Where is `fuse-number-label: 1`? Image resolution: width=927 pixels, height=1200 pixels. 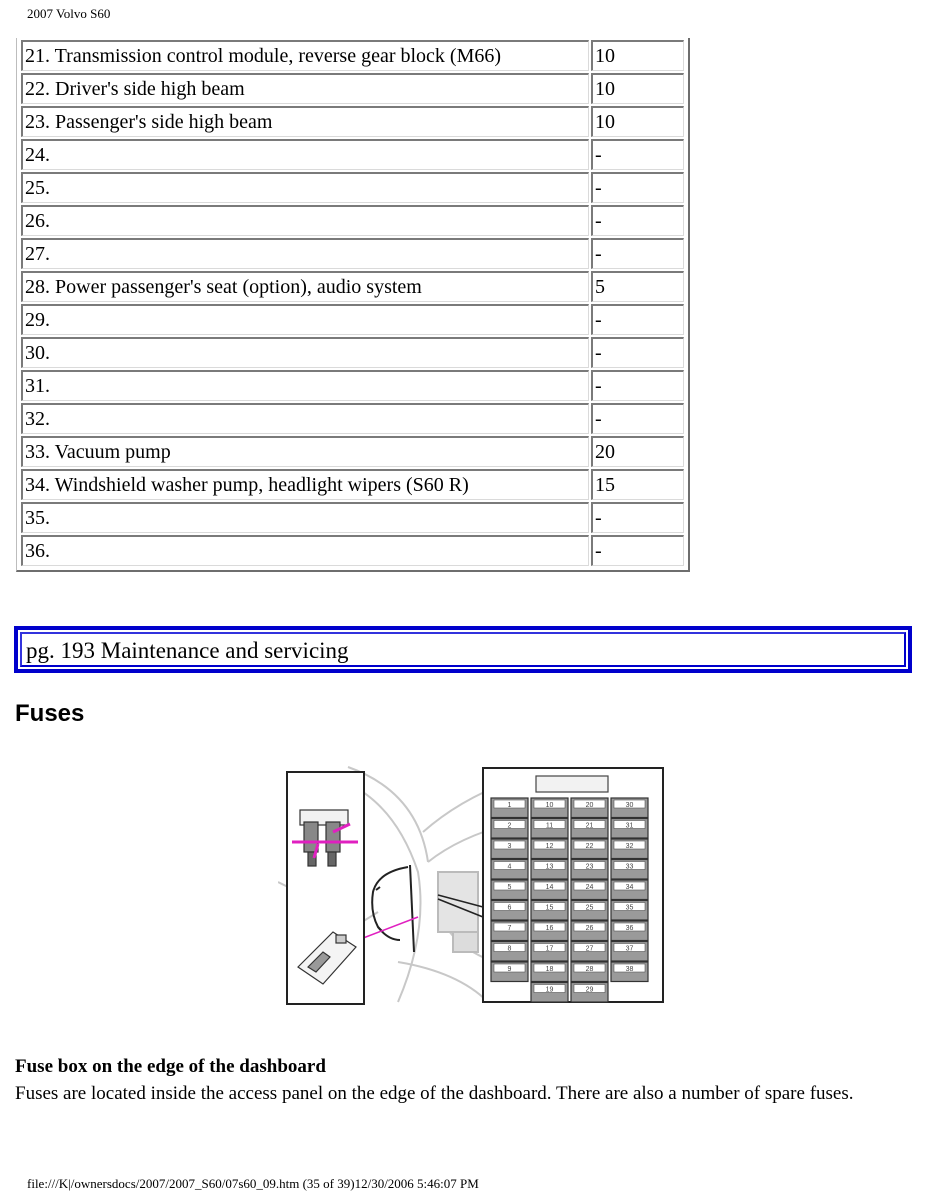 fuse-number-label: 1 is located at coordinates (510, 805).